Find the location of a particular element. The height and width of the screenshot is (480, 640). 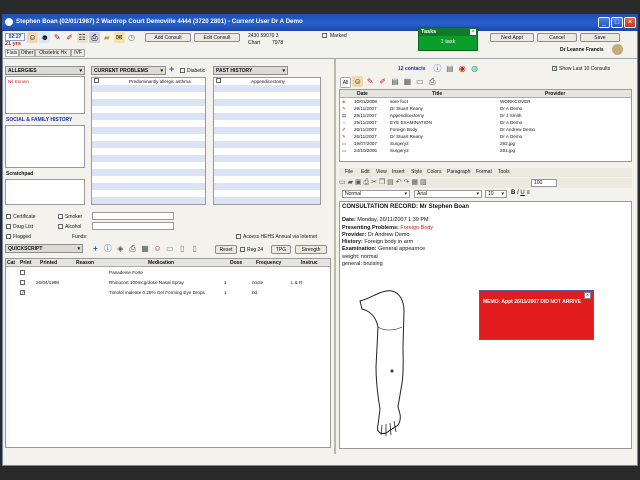

paste-icon: ▤ is located at coordinates (390, 182).